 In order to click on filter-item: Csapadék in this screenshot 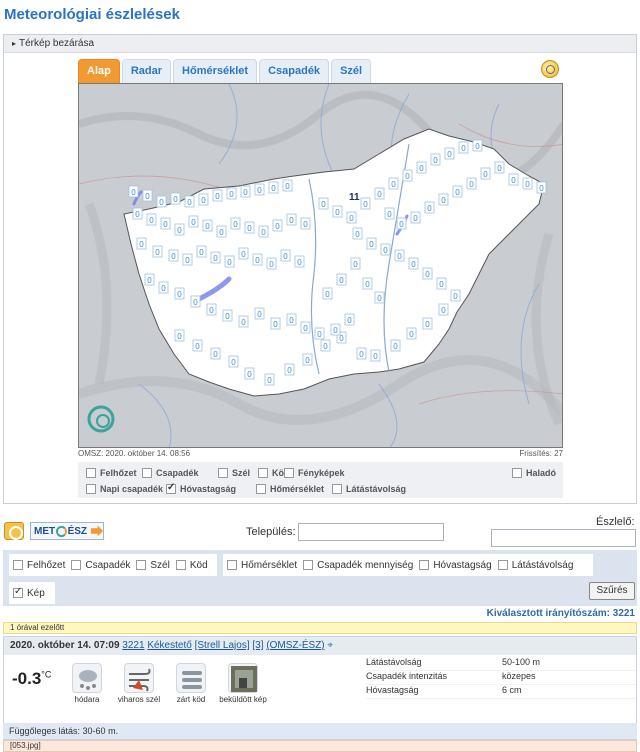, I will do `click(100, 565)`.